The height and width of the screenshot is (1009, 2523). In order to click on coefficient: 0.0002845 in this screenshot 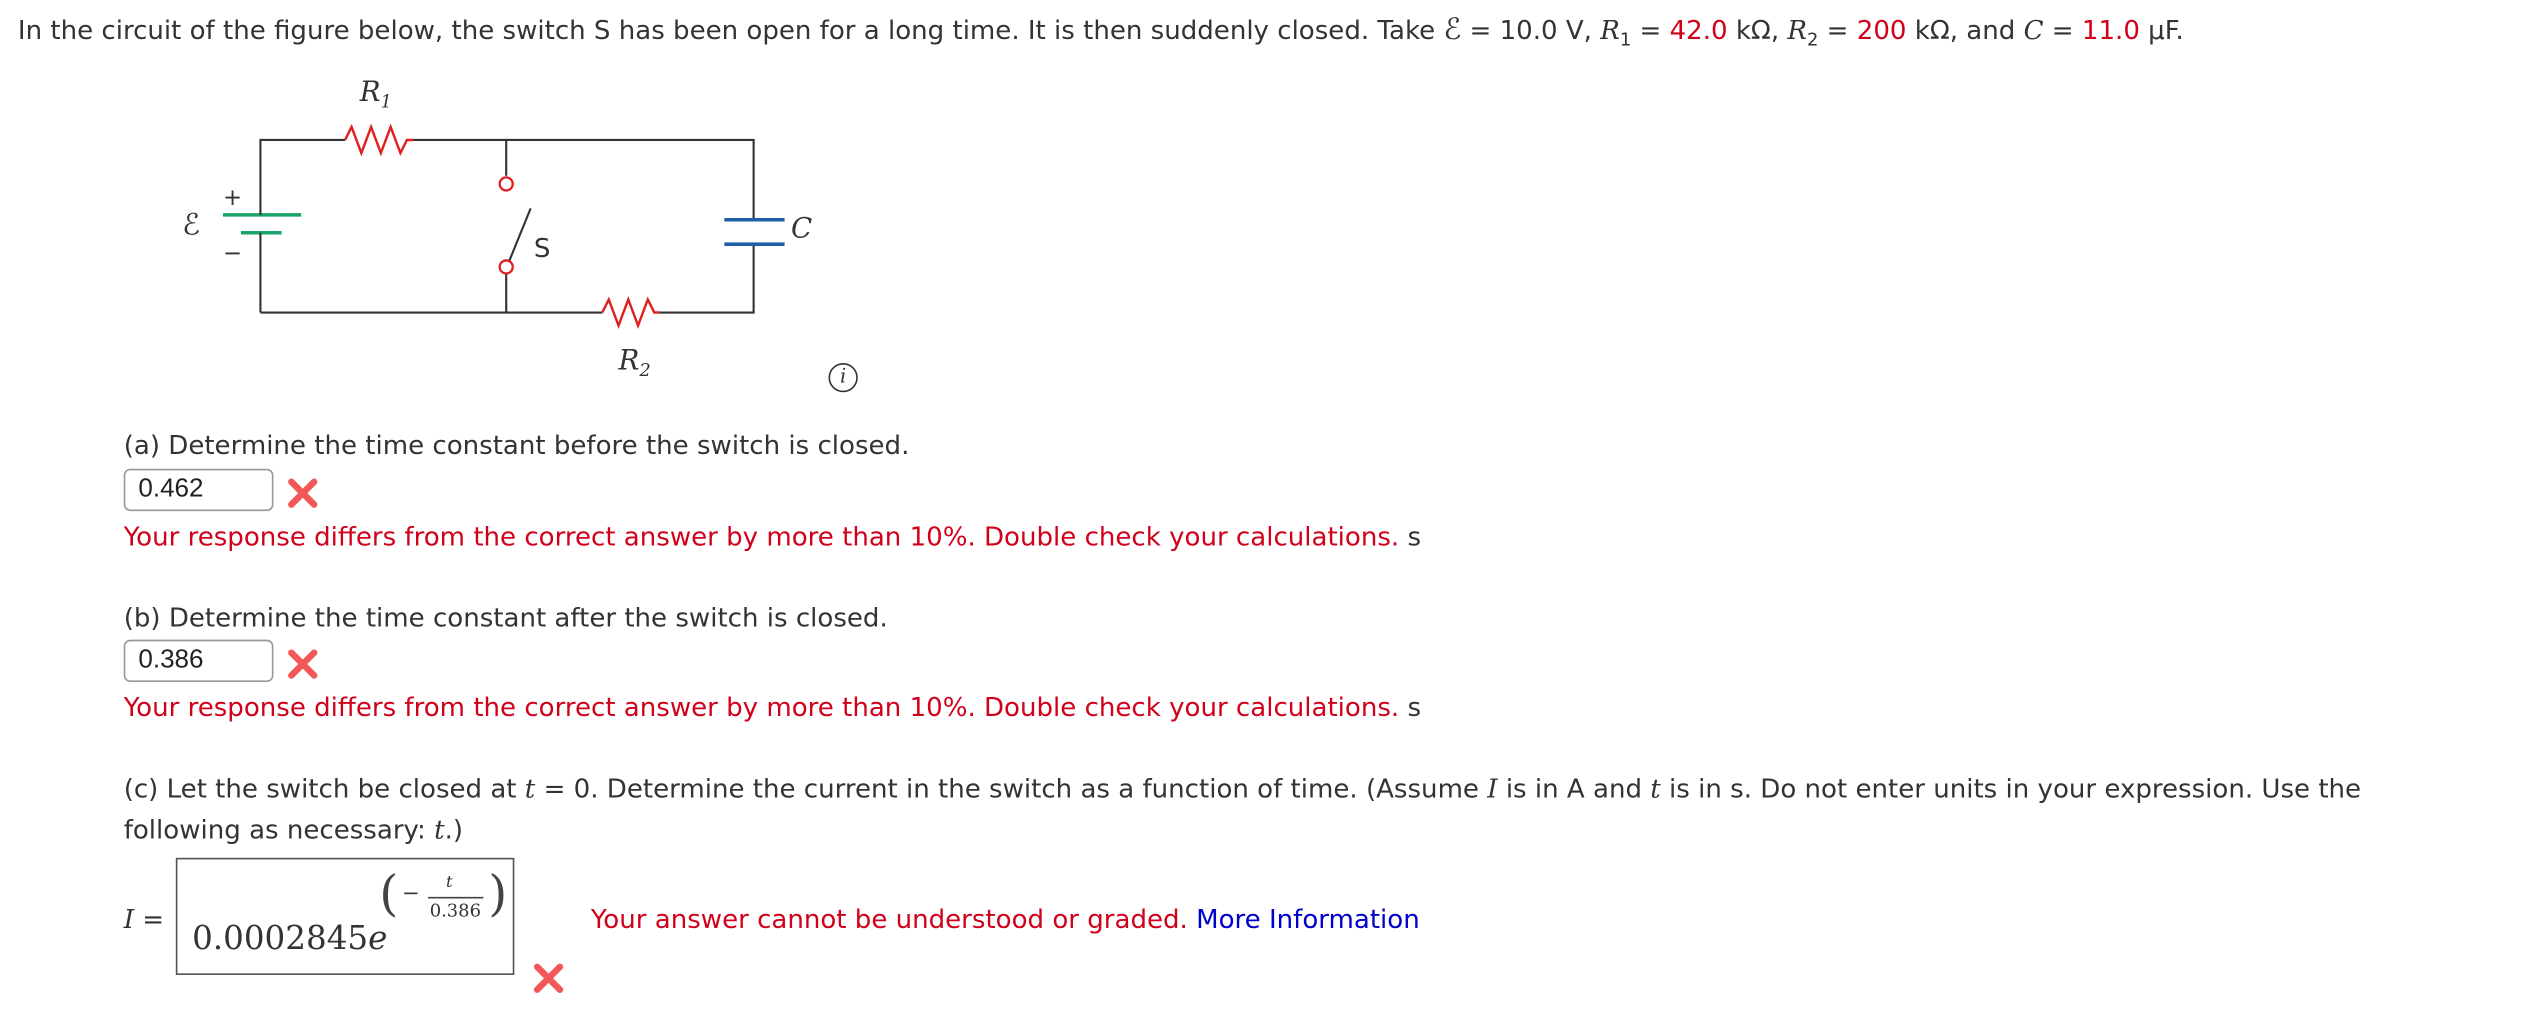, I will do `click(280, 938)`.